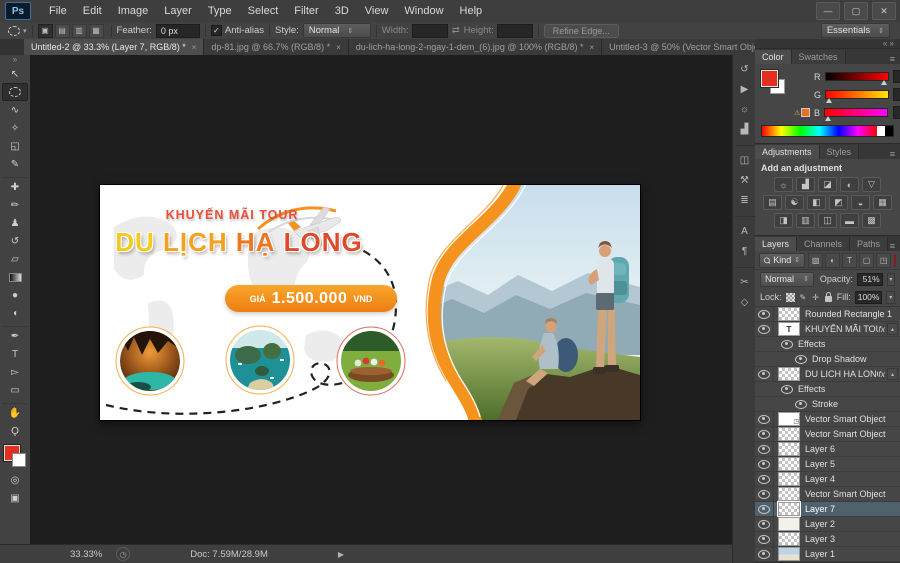  I want to click on adjustment-layer-filter-icon: ◐, so click(833, 260).